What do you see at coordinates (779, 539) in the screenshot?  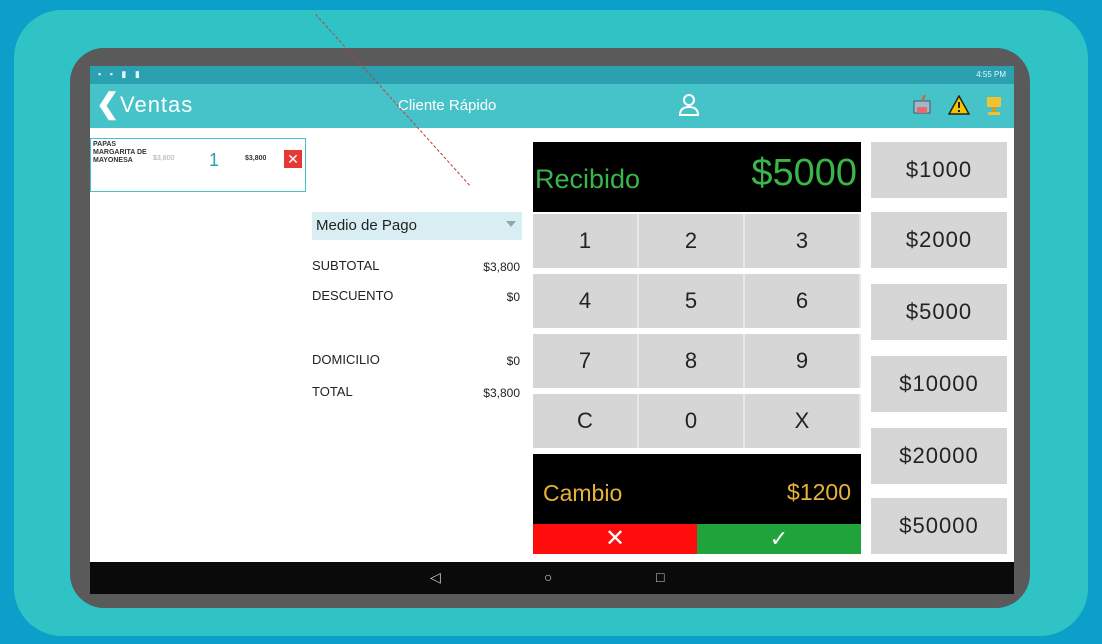 I see `confirm-button: ✓` at bounding box center [779, 539].